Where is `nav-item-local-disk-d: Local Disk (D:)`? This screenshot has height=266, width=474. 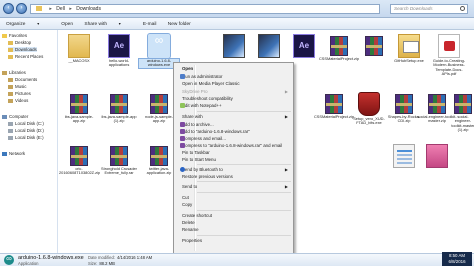
nav-item-local-disk-d: Local Disk (D:) is located at coordinates (26, 130).